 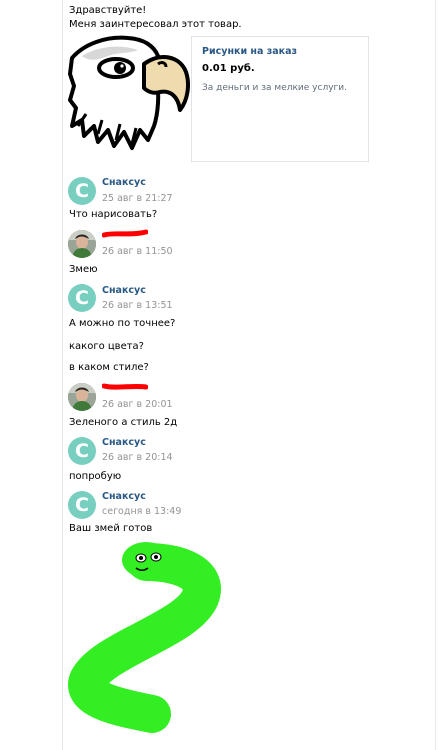 What do you see at coordinates (137, 404) in the screenshot?
I see `message-time: 26 авг в 20:01` at bounding box center [137, 404].